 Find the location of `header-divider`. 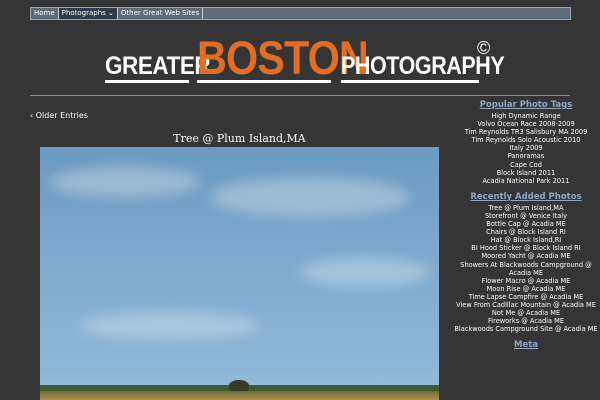

header-divider is located at coordinates (300, 95).